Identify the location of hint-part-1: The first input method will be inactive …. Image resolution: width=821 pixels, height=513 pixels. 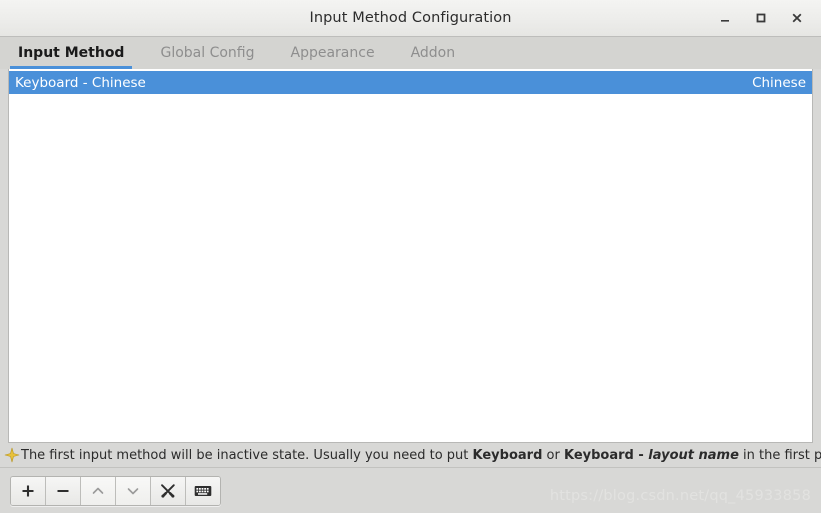
(247, 455).